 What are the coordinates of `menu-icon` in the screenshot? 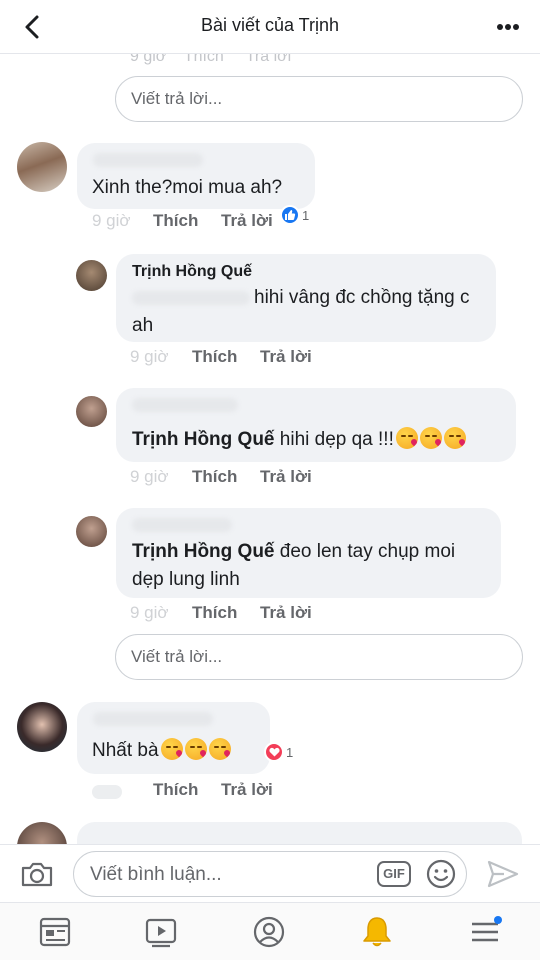 It's located at (485, 932).